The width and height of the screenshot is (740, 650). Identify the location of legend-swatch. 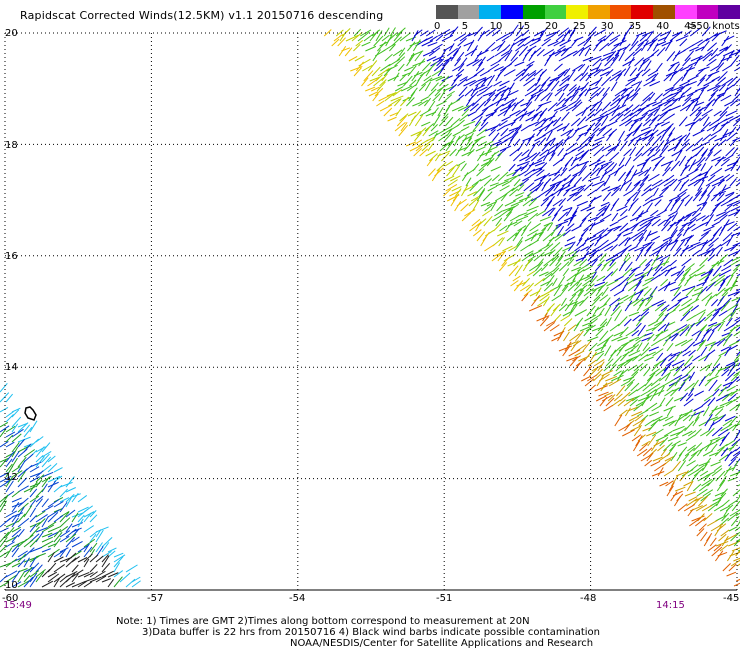
(490, 12).